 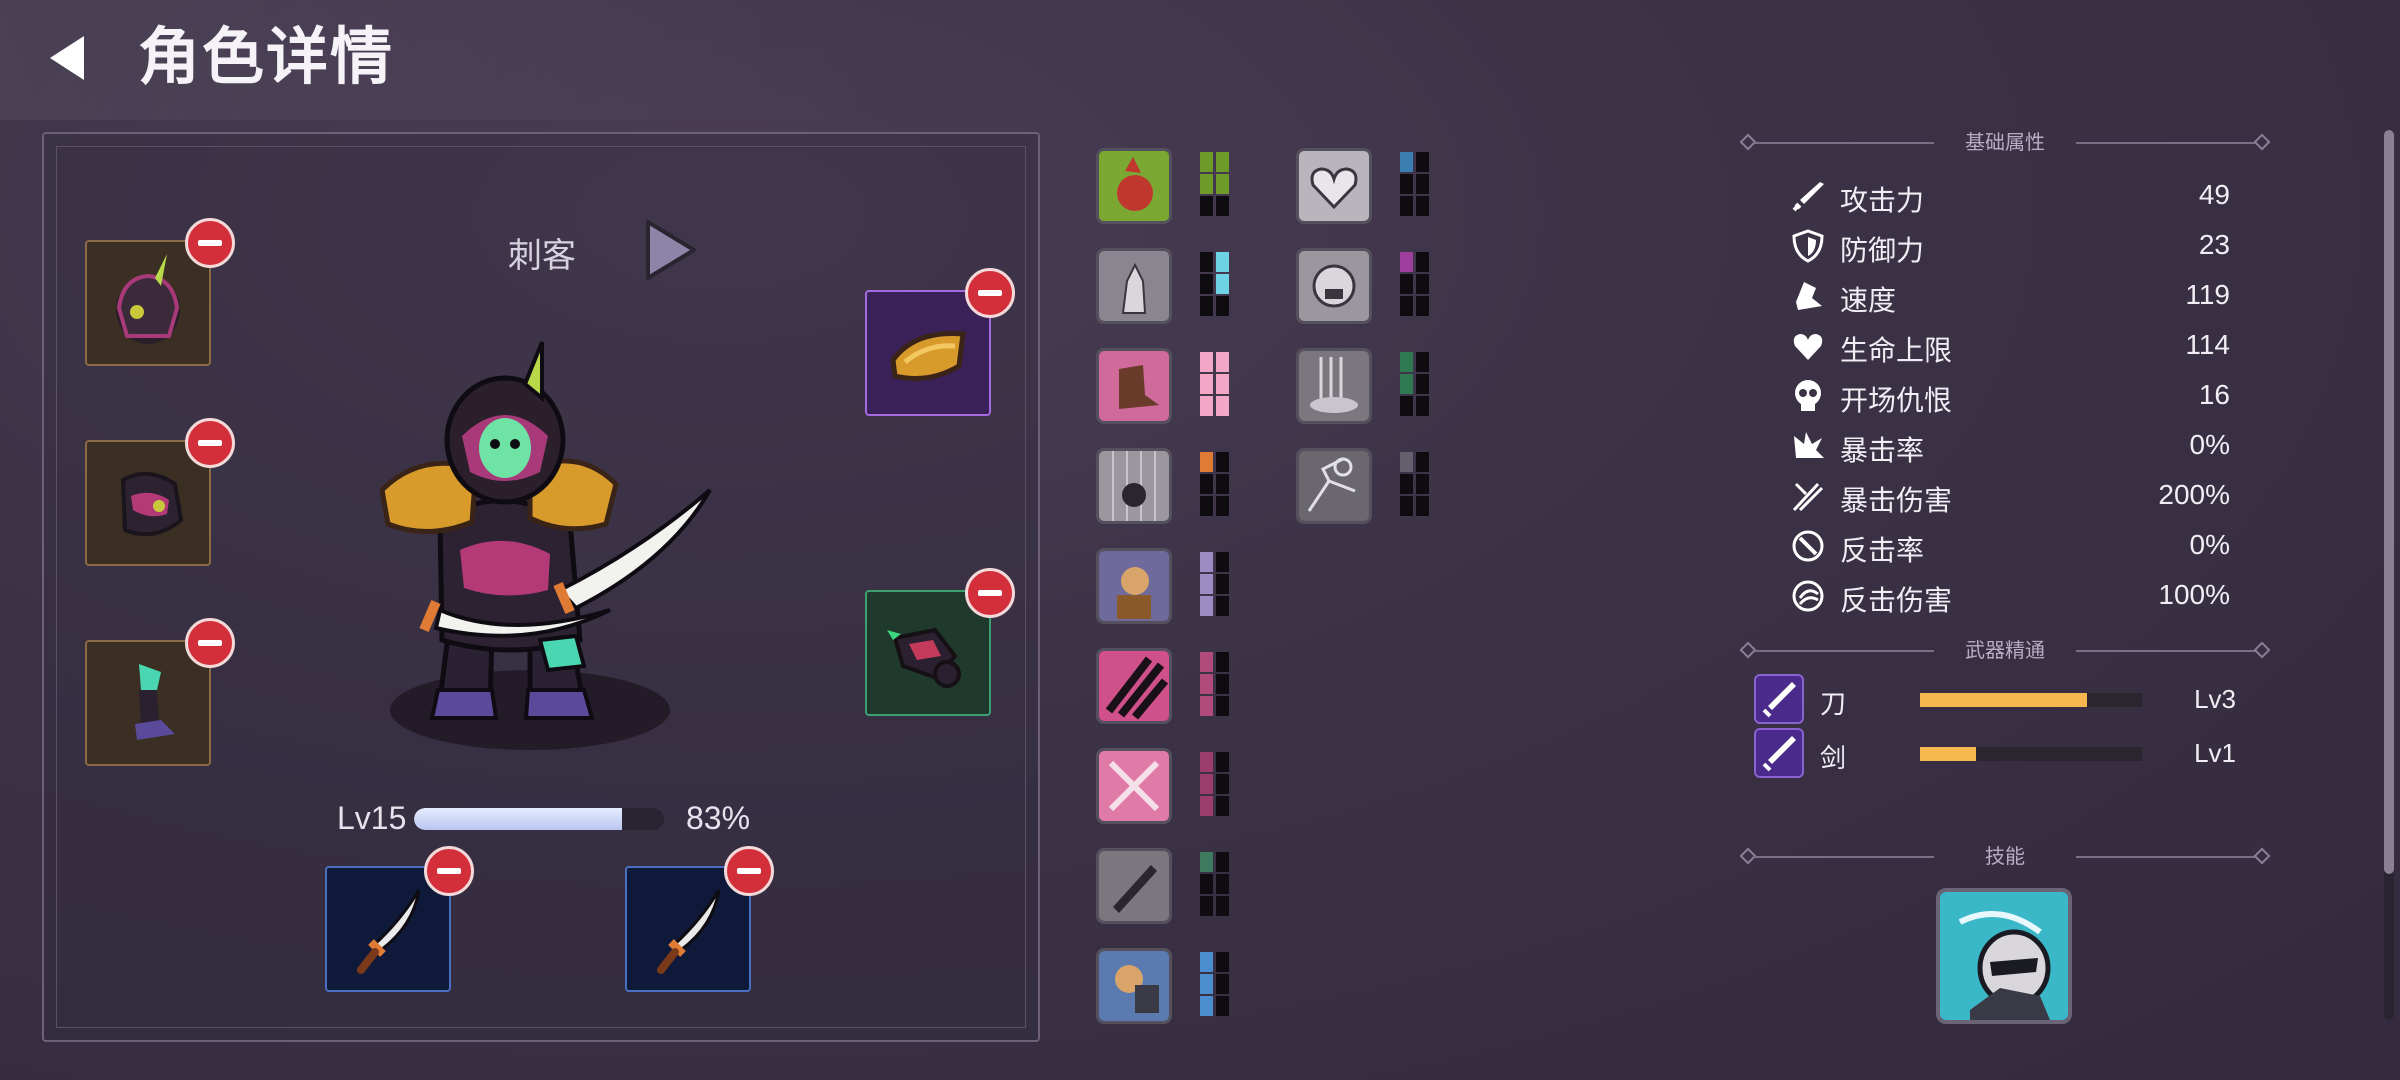 I want to click on relic-roaring-face-pips, so click(x=1416, y=285).